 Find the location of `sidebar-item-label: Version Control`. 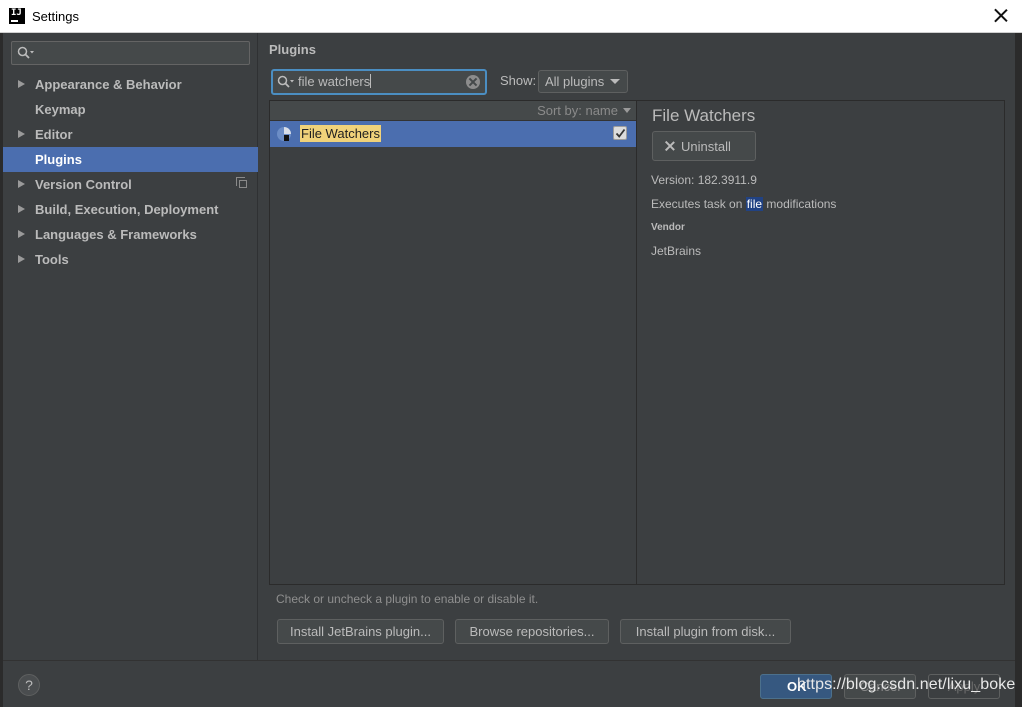

sidebar-item-label: Version Control is located at coordinates (83, 184).